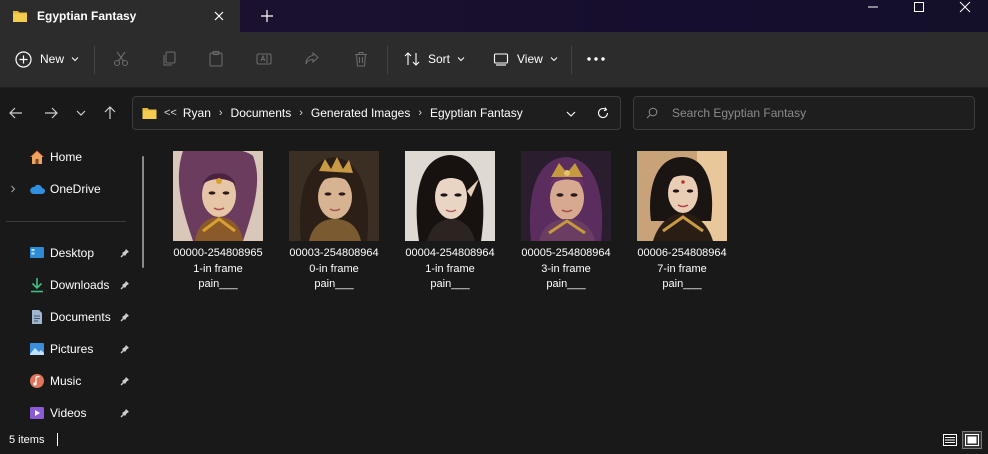  What do you see at coordinates (219, 16) in the screenshot?
I see `close-tab-icon` at bounding box center [219, 16].